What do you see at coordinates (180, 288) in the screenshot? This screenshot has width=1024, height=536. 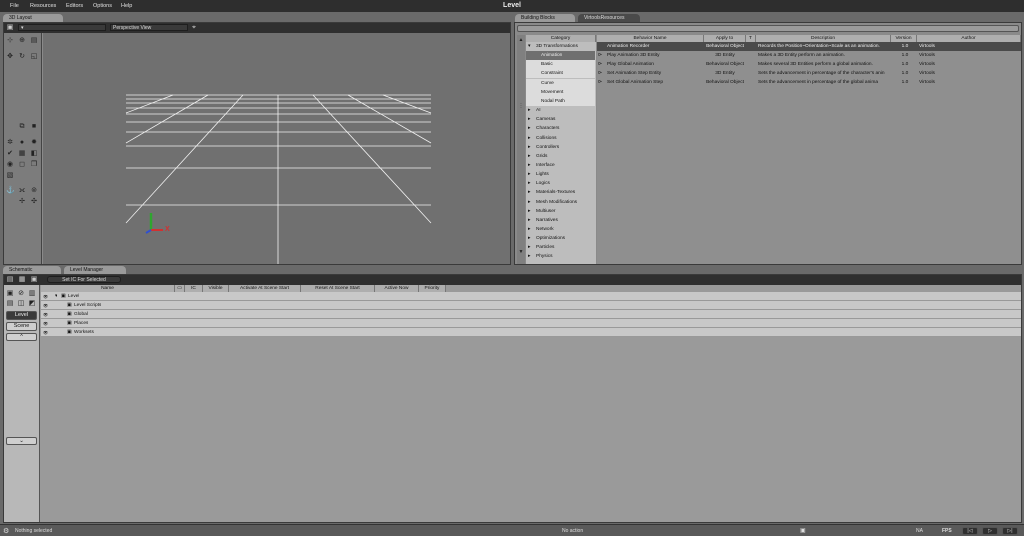 I see `col-sort-icon: ▭` at bounding box center [180, 288].